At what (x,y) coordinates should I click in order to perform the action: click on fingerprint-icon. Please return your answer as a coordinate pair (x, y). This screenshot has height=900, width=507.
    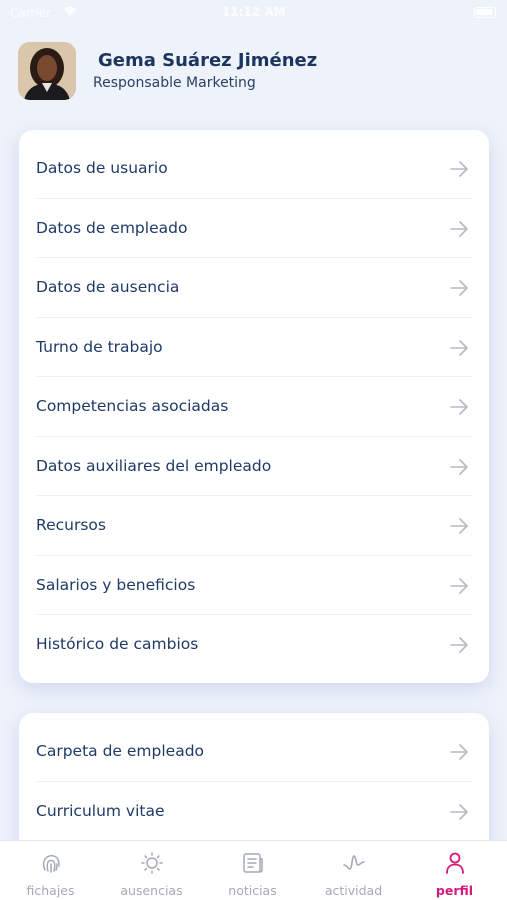
    Looking at the image, I should click on (51, 864).